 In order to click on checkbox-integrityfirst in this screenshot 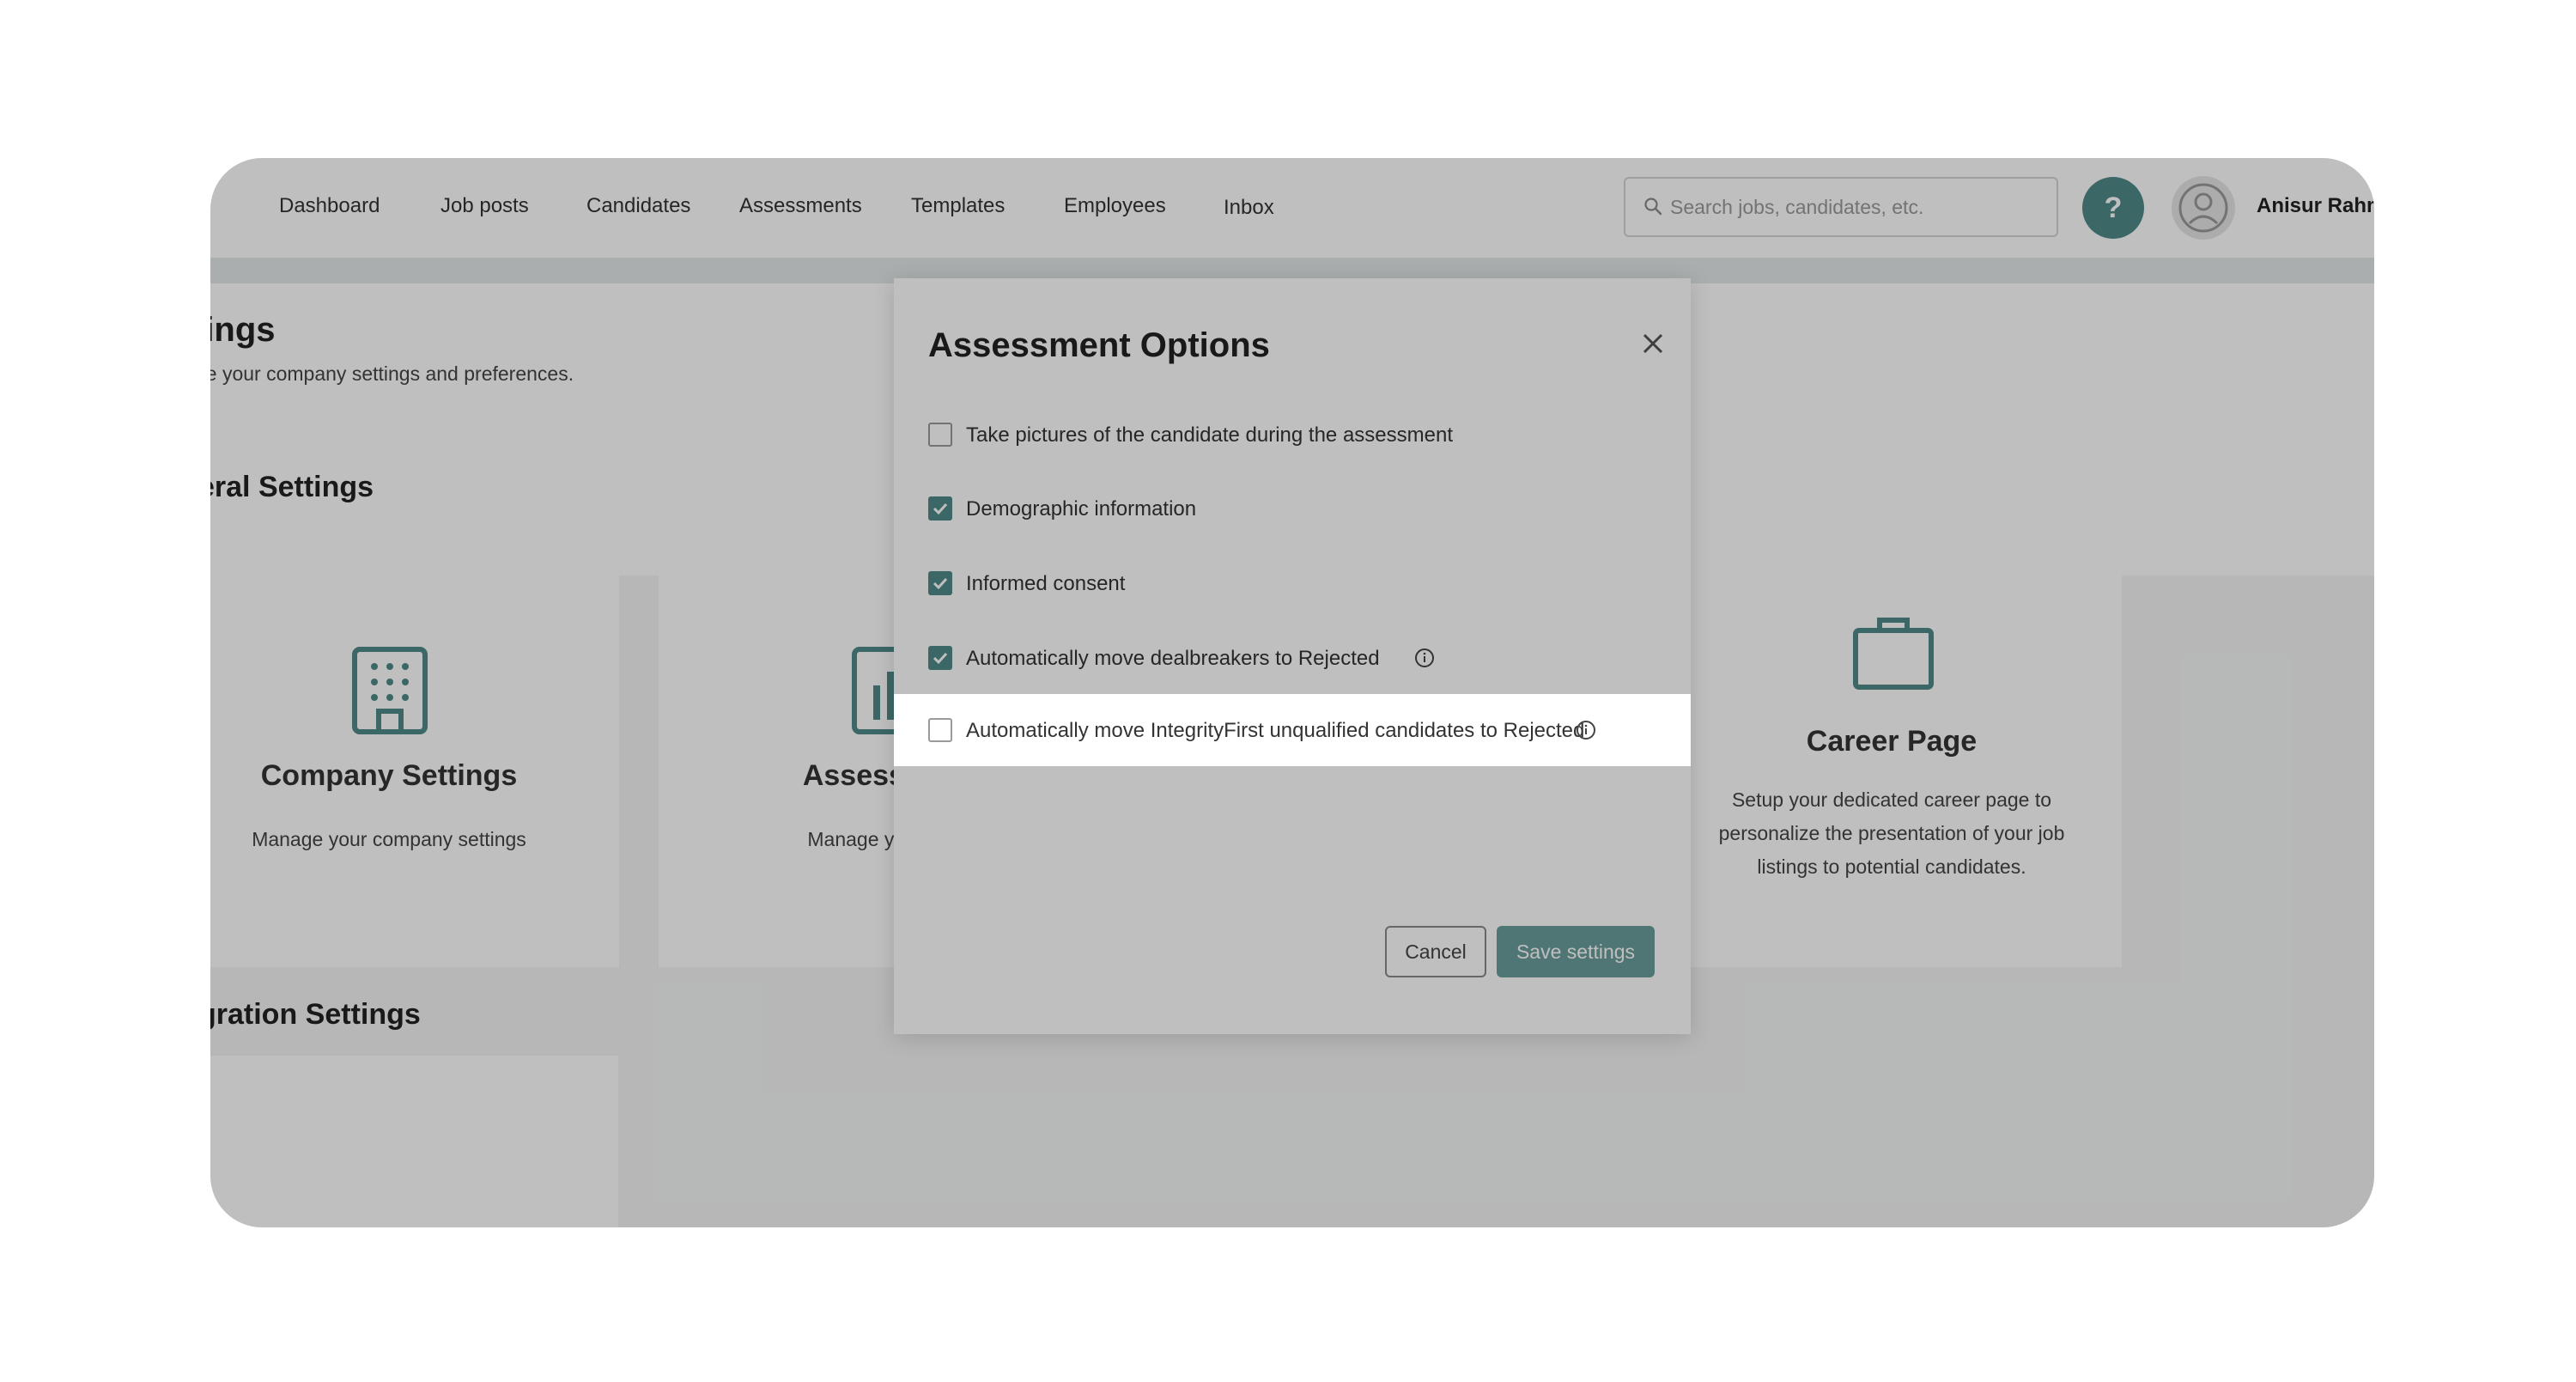, I will do `click(940, 730)`.